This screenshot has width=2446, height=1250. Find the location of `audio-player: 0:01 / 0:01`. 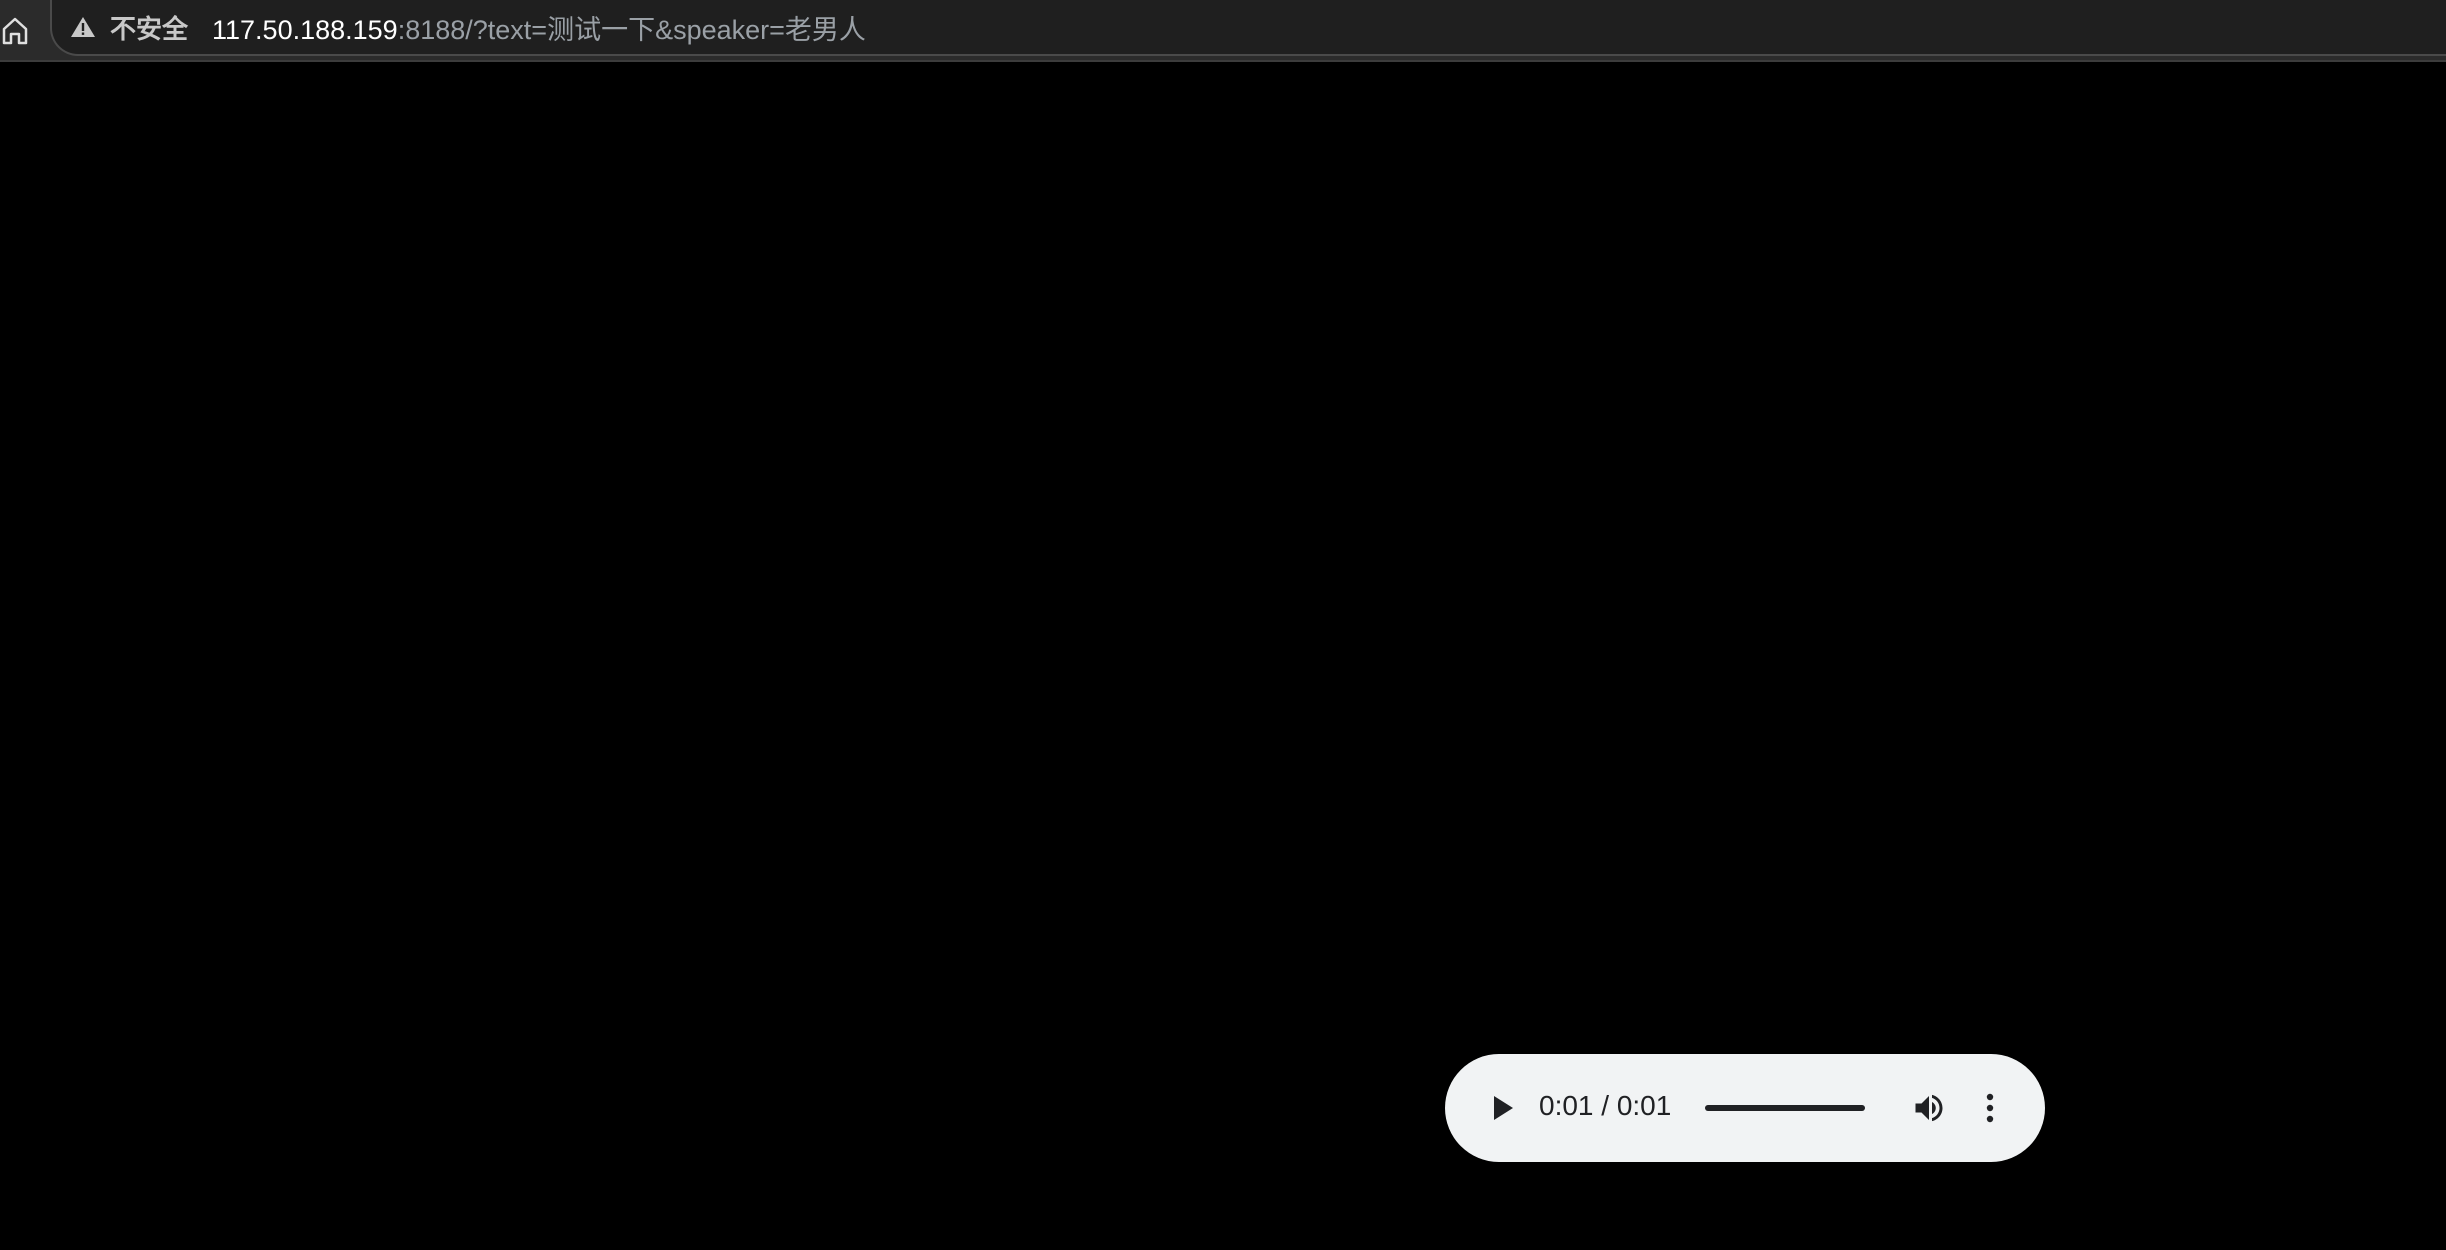

audio-player: 0:01 / 0:01 is located at coordinates (1745, 1108).